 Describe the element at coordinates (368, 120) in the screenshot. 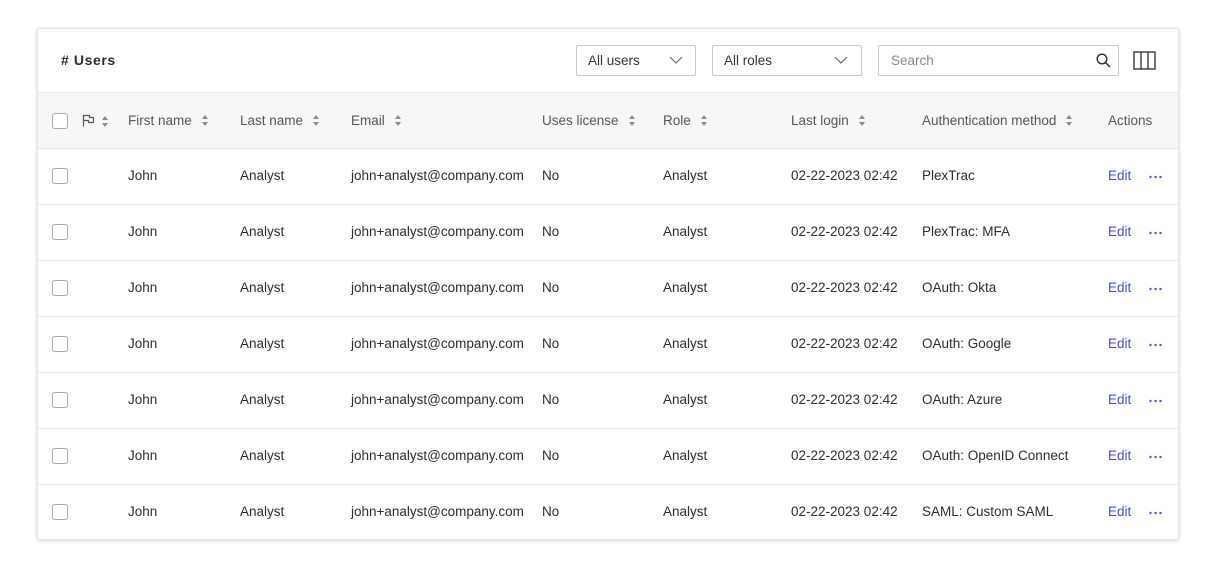

I see `email-header-label: Email` at that location.